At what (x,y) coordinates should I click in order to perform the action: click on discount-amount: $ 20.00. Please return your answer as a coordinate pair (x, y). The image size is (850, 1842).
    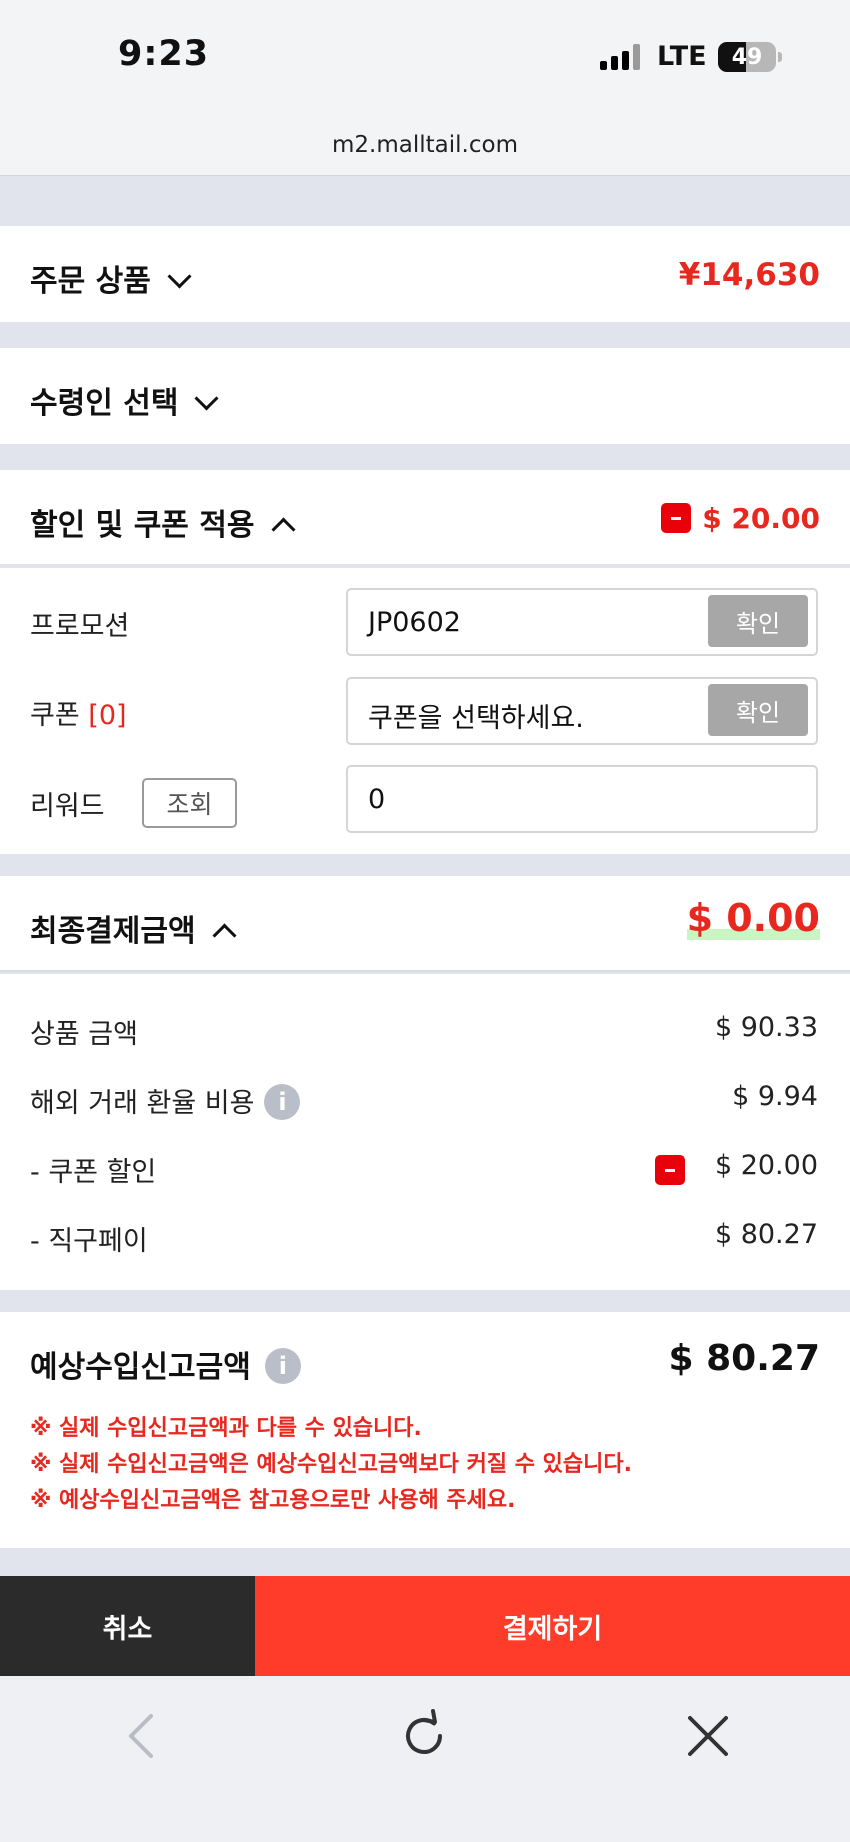
    Looking at the image, I should click on (761, 518).